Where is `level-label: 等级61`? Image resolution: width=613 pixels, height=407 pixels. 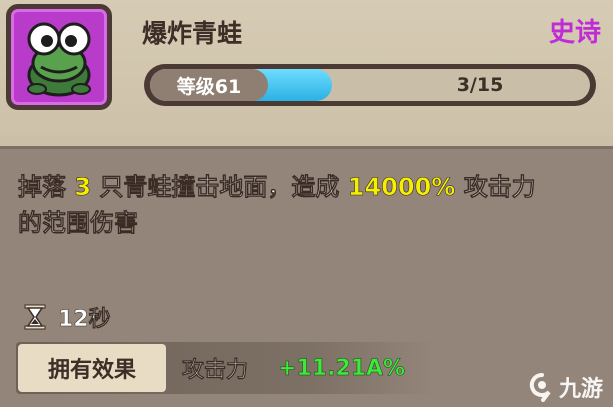 level-label: 等级61 is located at coordinates (209, 85).